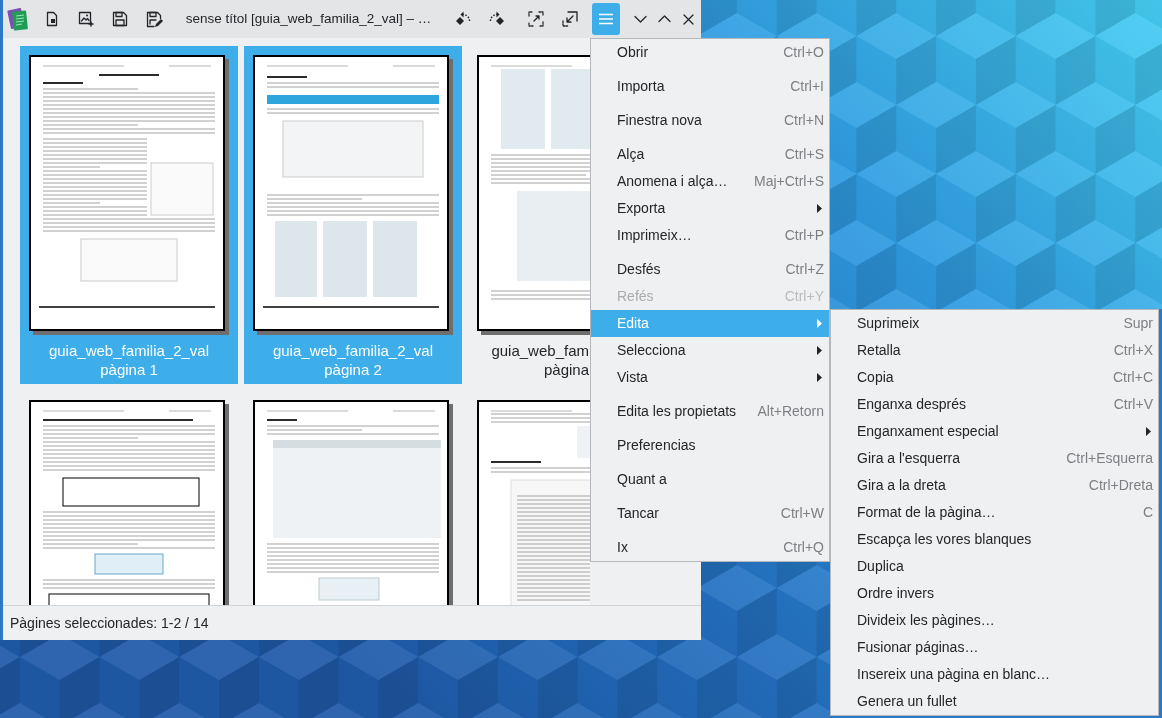  Describe the element at coordinates (631, 154) in the screenshot. I see `menu-item: Alça` at that location.